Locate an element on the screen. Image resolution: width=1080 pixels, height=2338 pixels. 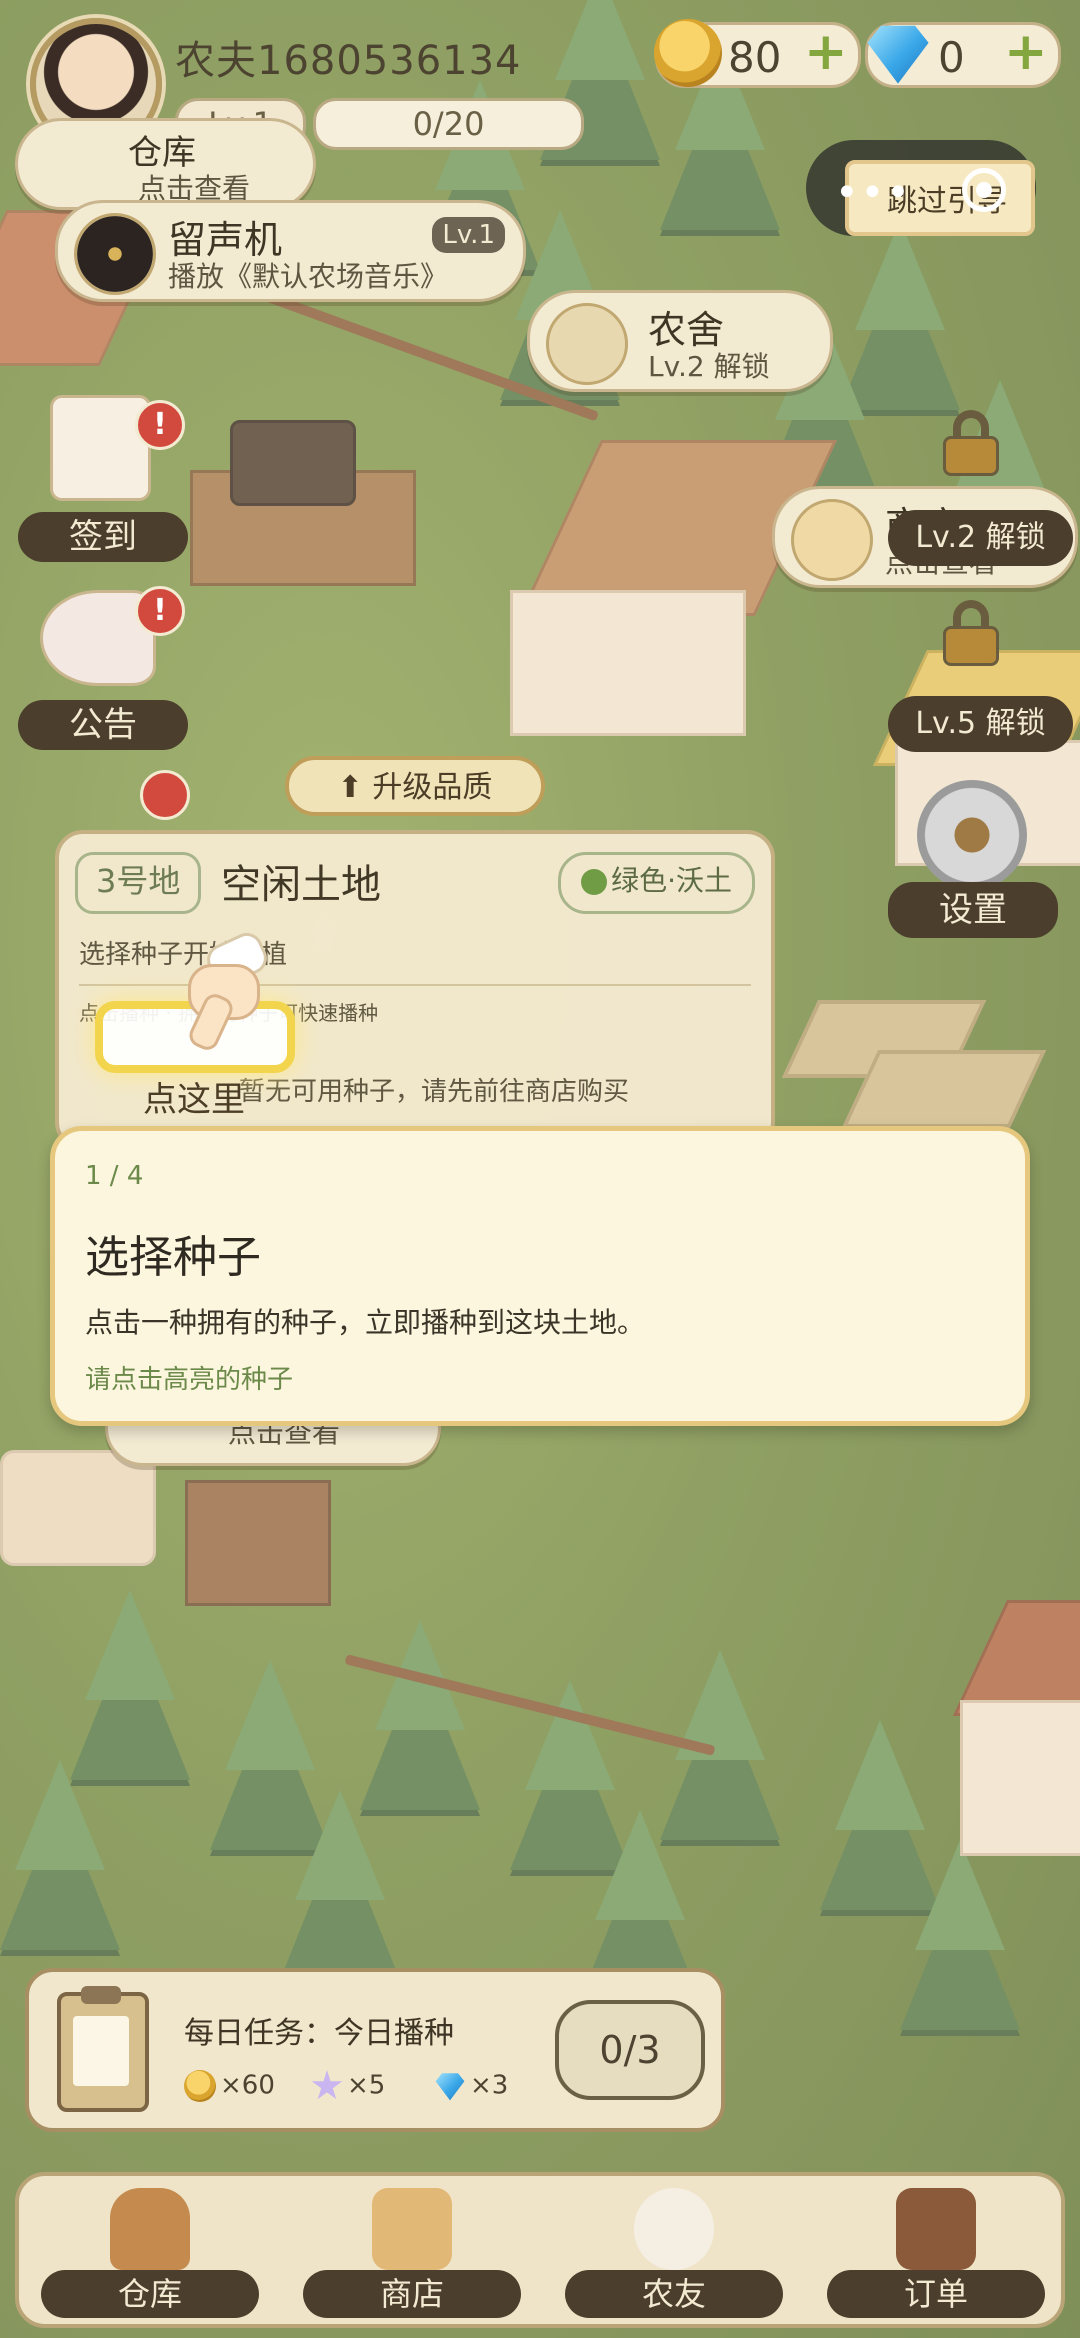
order-board-icon is located at coordinates (936, 2229).